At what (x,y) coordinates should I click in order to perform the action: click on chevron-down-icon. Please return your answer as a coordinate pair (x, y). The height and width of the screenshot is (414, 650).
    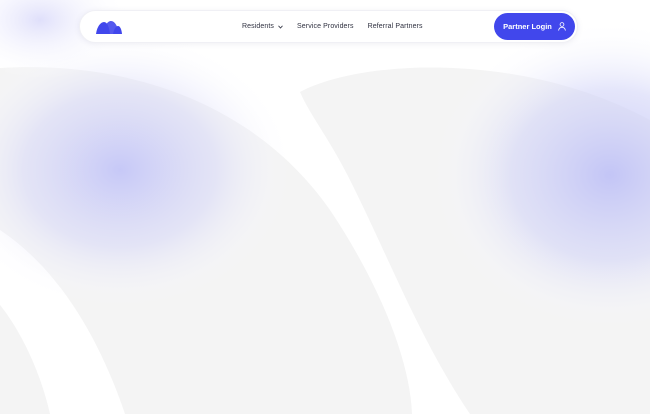
    Looking at the image, I should click on (280, 27).